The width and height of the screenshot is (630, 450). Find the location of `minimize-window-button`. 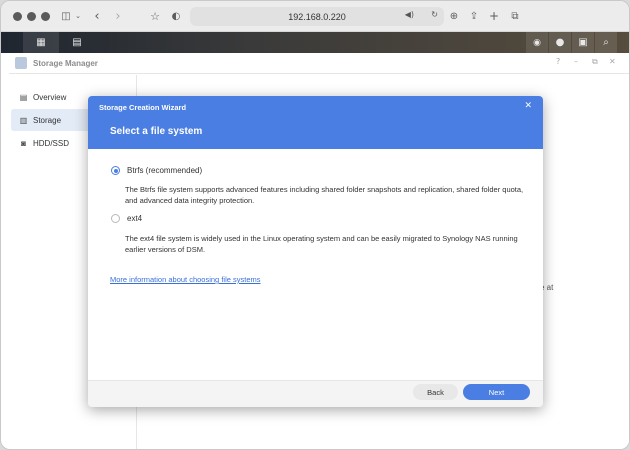

minimize-window-button is located at coordinates (31, 16).